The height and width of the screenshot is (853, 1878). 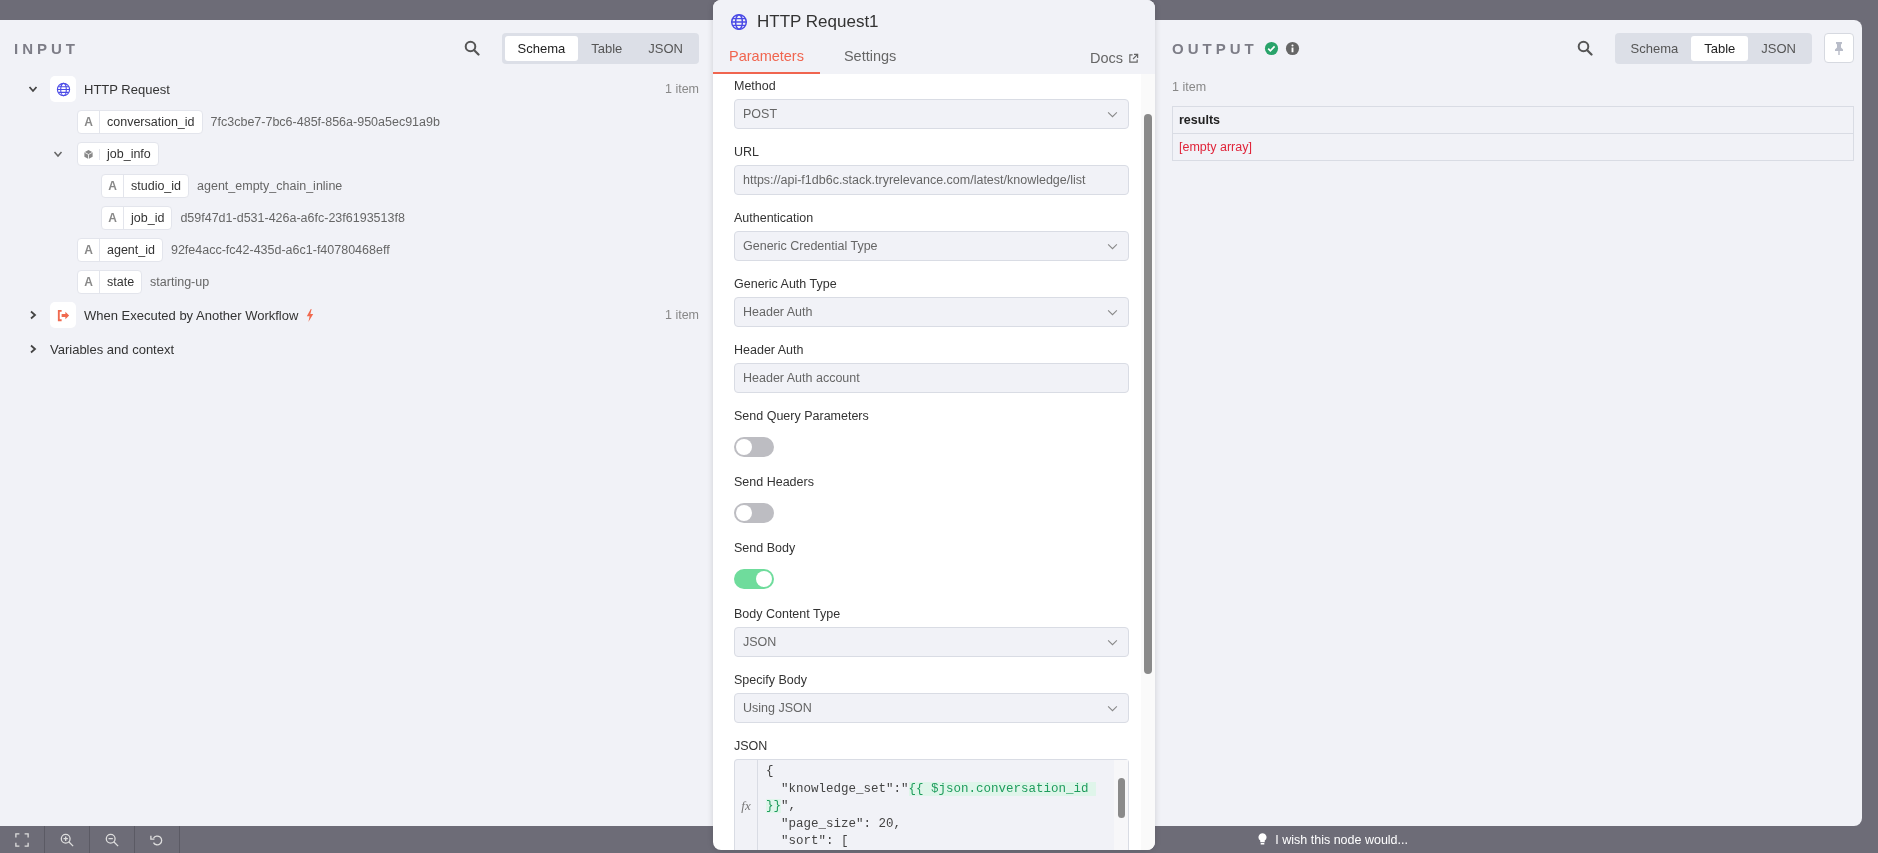 What do you see at coordinates (931, 642) in the screenshot?
I see `select-dropdown: JSON` at bounding box center [931, 642].